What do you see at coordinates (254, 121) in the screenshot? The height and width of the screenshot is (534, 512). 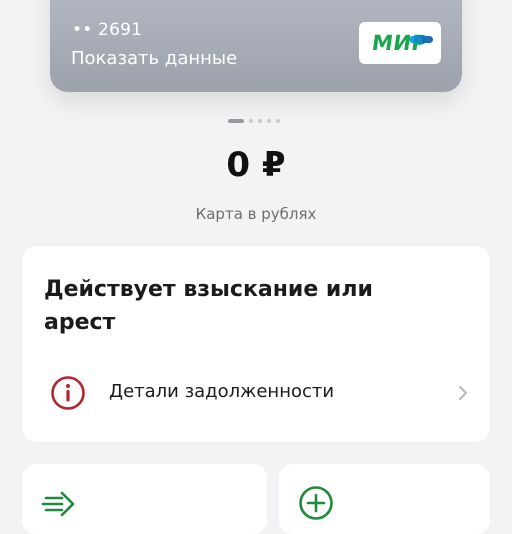 I see `carousel-indicator` at bounding box center [254, 121].